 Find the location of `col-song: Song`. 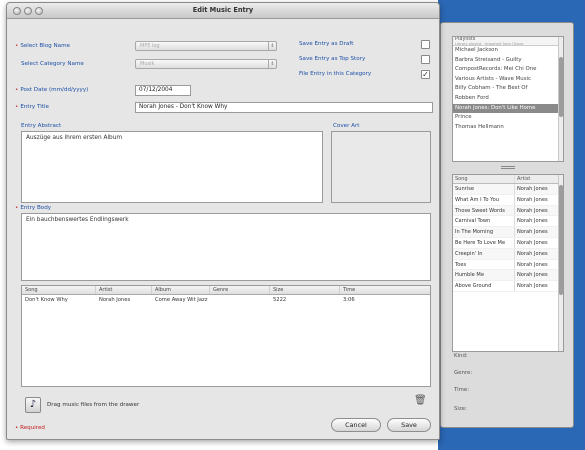

col-song: Song is located at coordinates (59, 290).